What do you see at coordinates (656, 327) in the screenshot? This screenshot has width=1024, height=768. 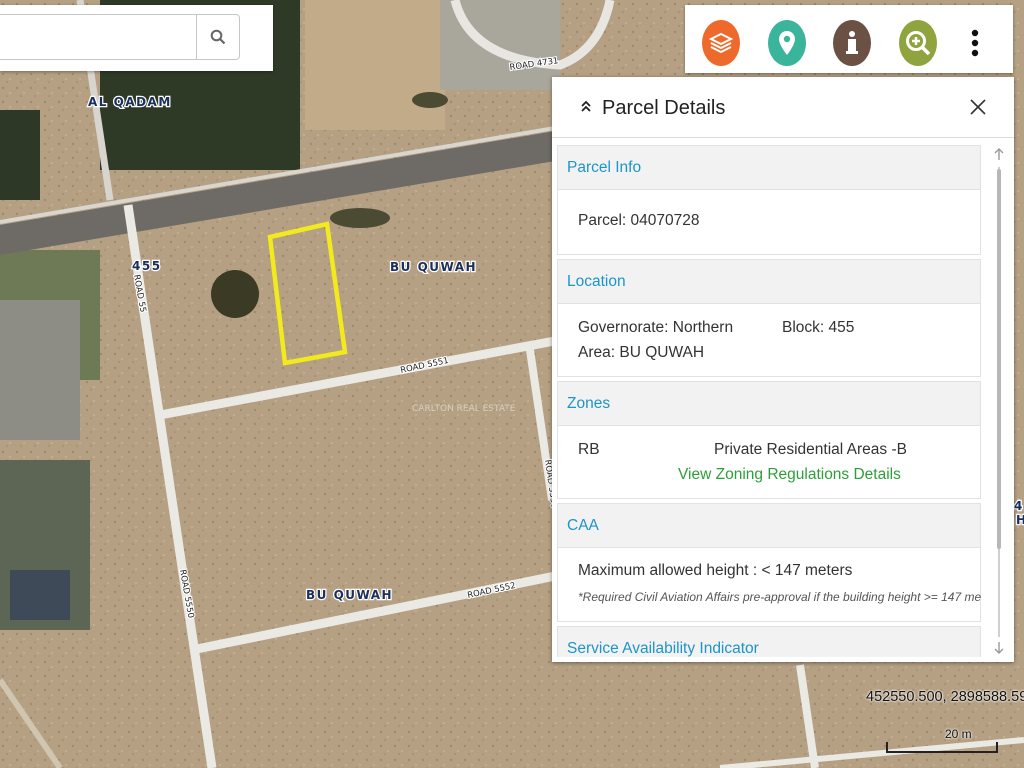 I see `governorate-value: Governorate: Northern` at bounding box center [656, 327].